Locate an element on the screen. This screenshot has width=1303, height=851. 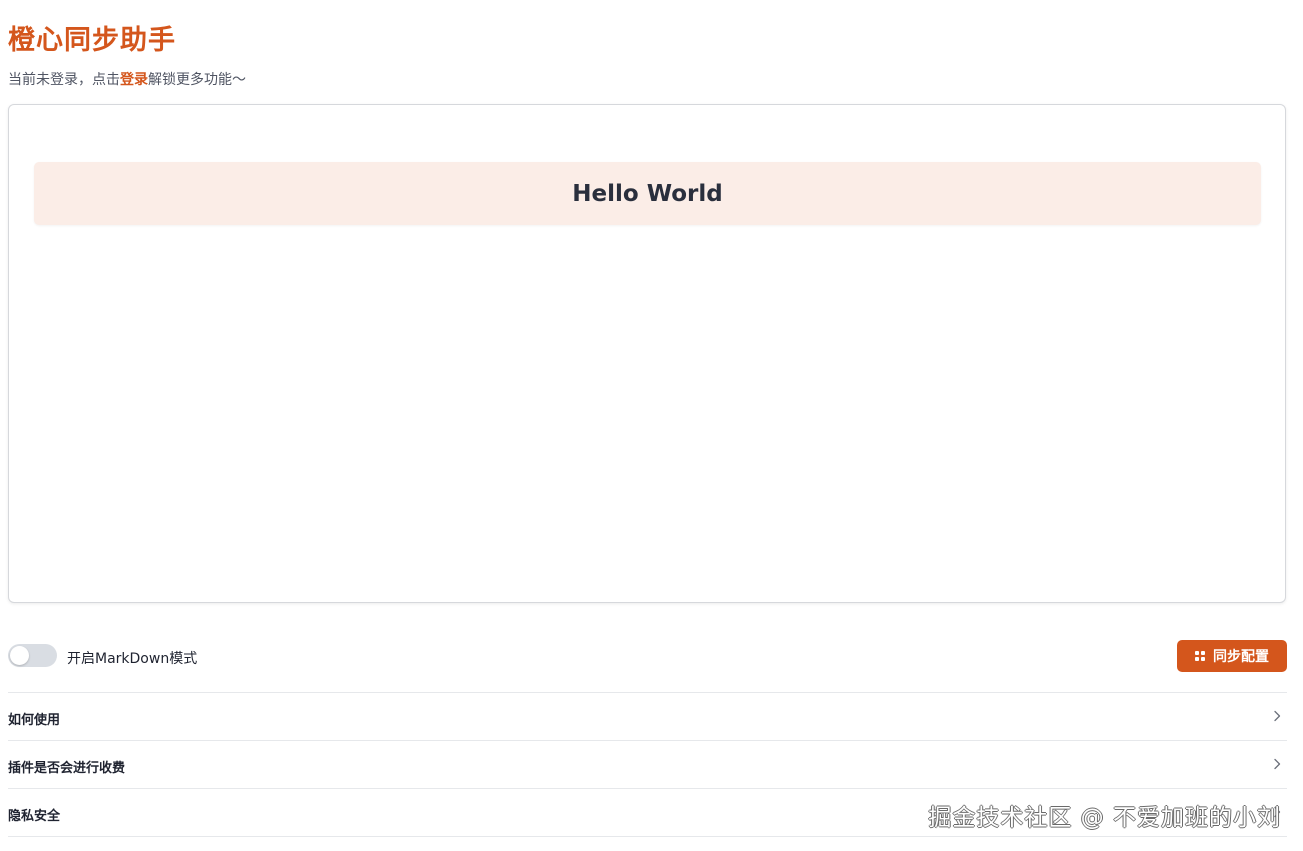
toolbar-row: 开启MarkDown模式 同步配置 is located at coordinates (647, 656).